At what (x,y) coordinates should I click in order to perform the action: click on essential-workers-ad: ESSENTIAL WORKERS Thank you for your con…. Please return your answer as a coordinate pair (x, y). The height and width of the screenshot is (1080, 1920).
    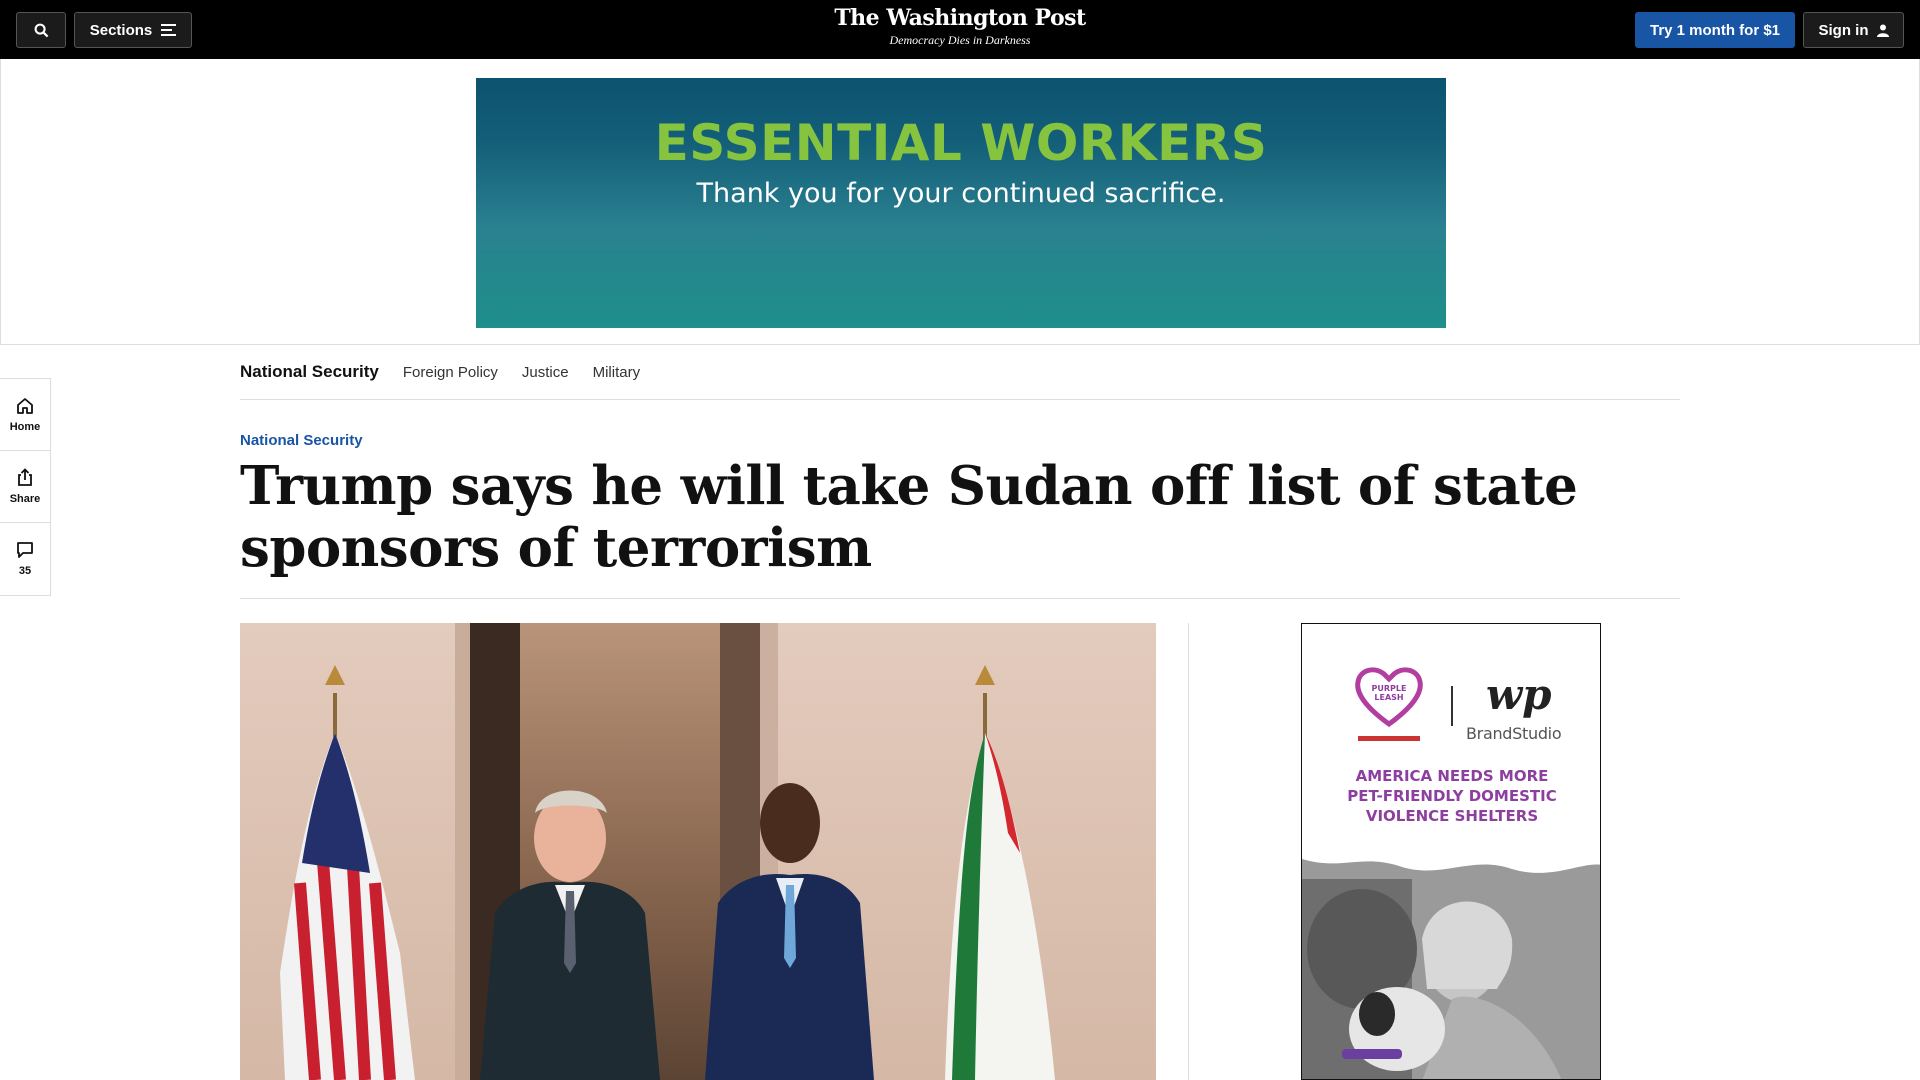
    Looking at the image, I should click on (961, 203).